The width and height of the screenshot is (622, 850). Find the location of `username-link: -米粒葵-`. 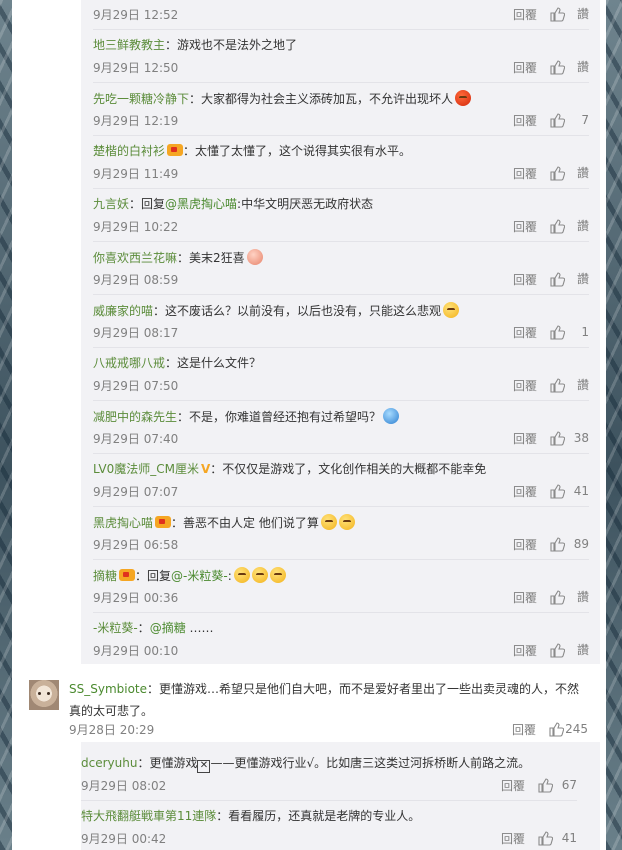

username-link: -米粒葵- is located at coordinates (115, 628).